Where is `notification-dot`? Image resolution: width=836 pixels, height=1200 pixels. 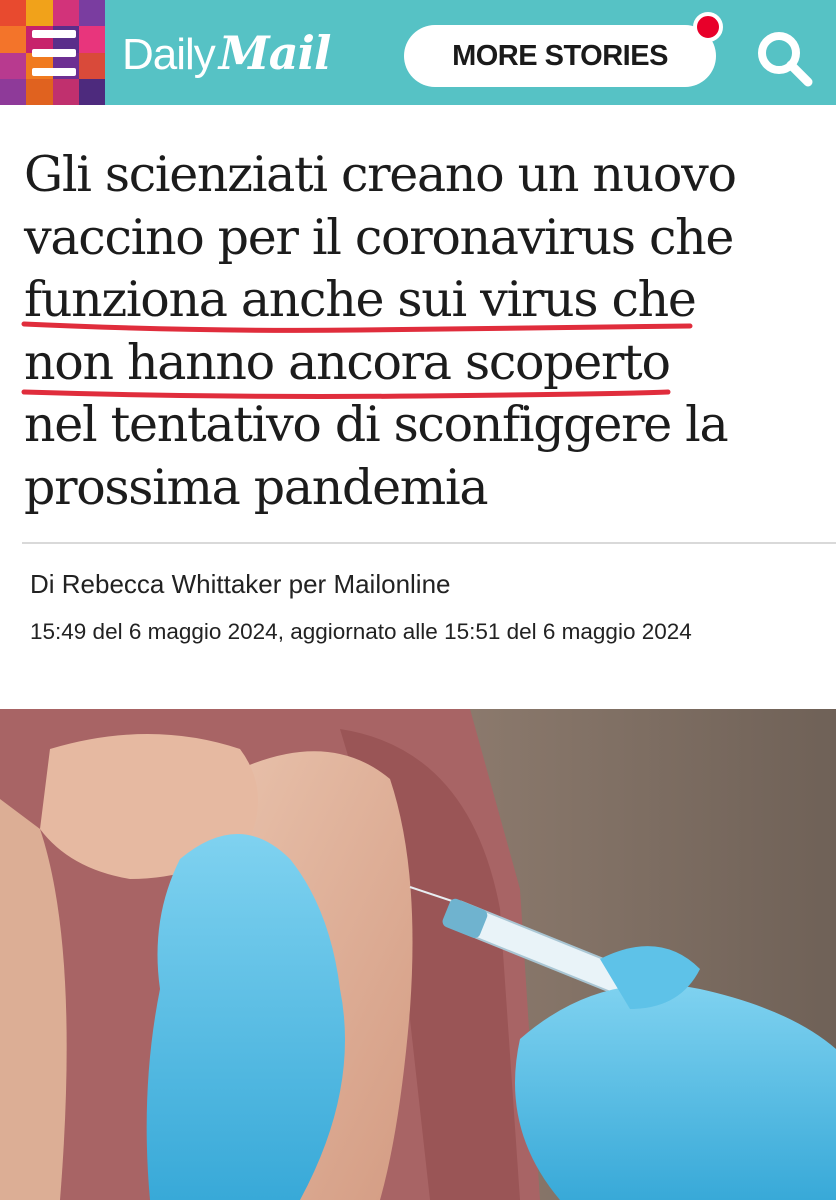
notification-dot is located at coordinates (708, 27).